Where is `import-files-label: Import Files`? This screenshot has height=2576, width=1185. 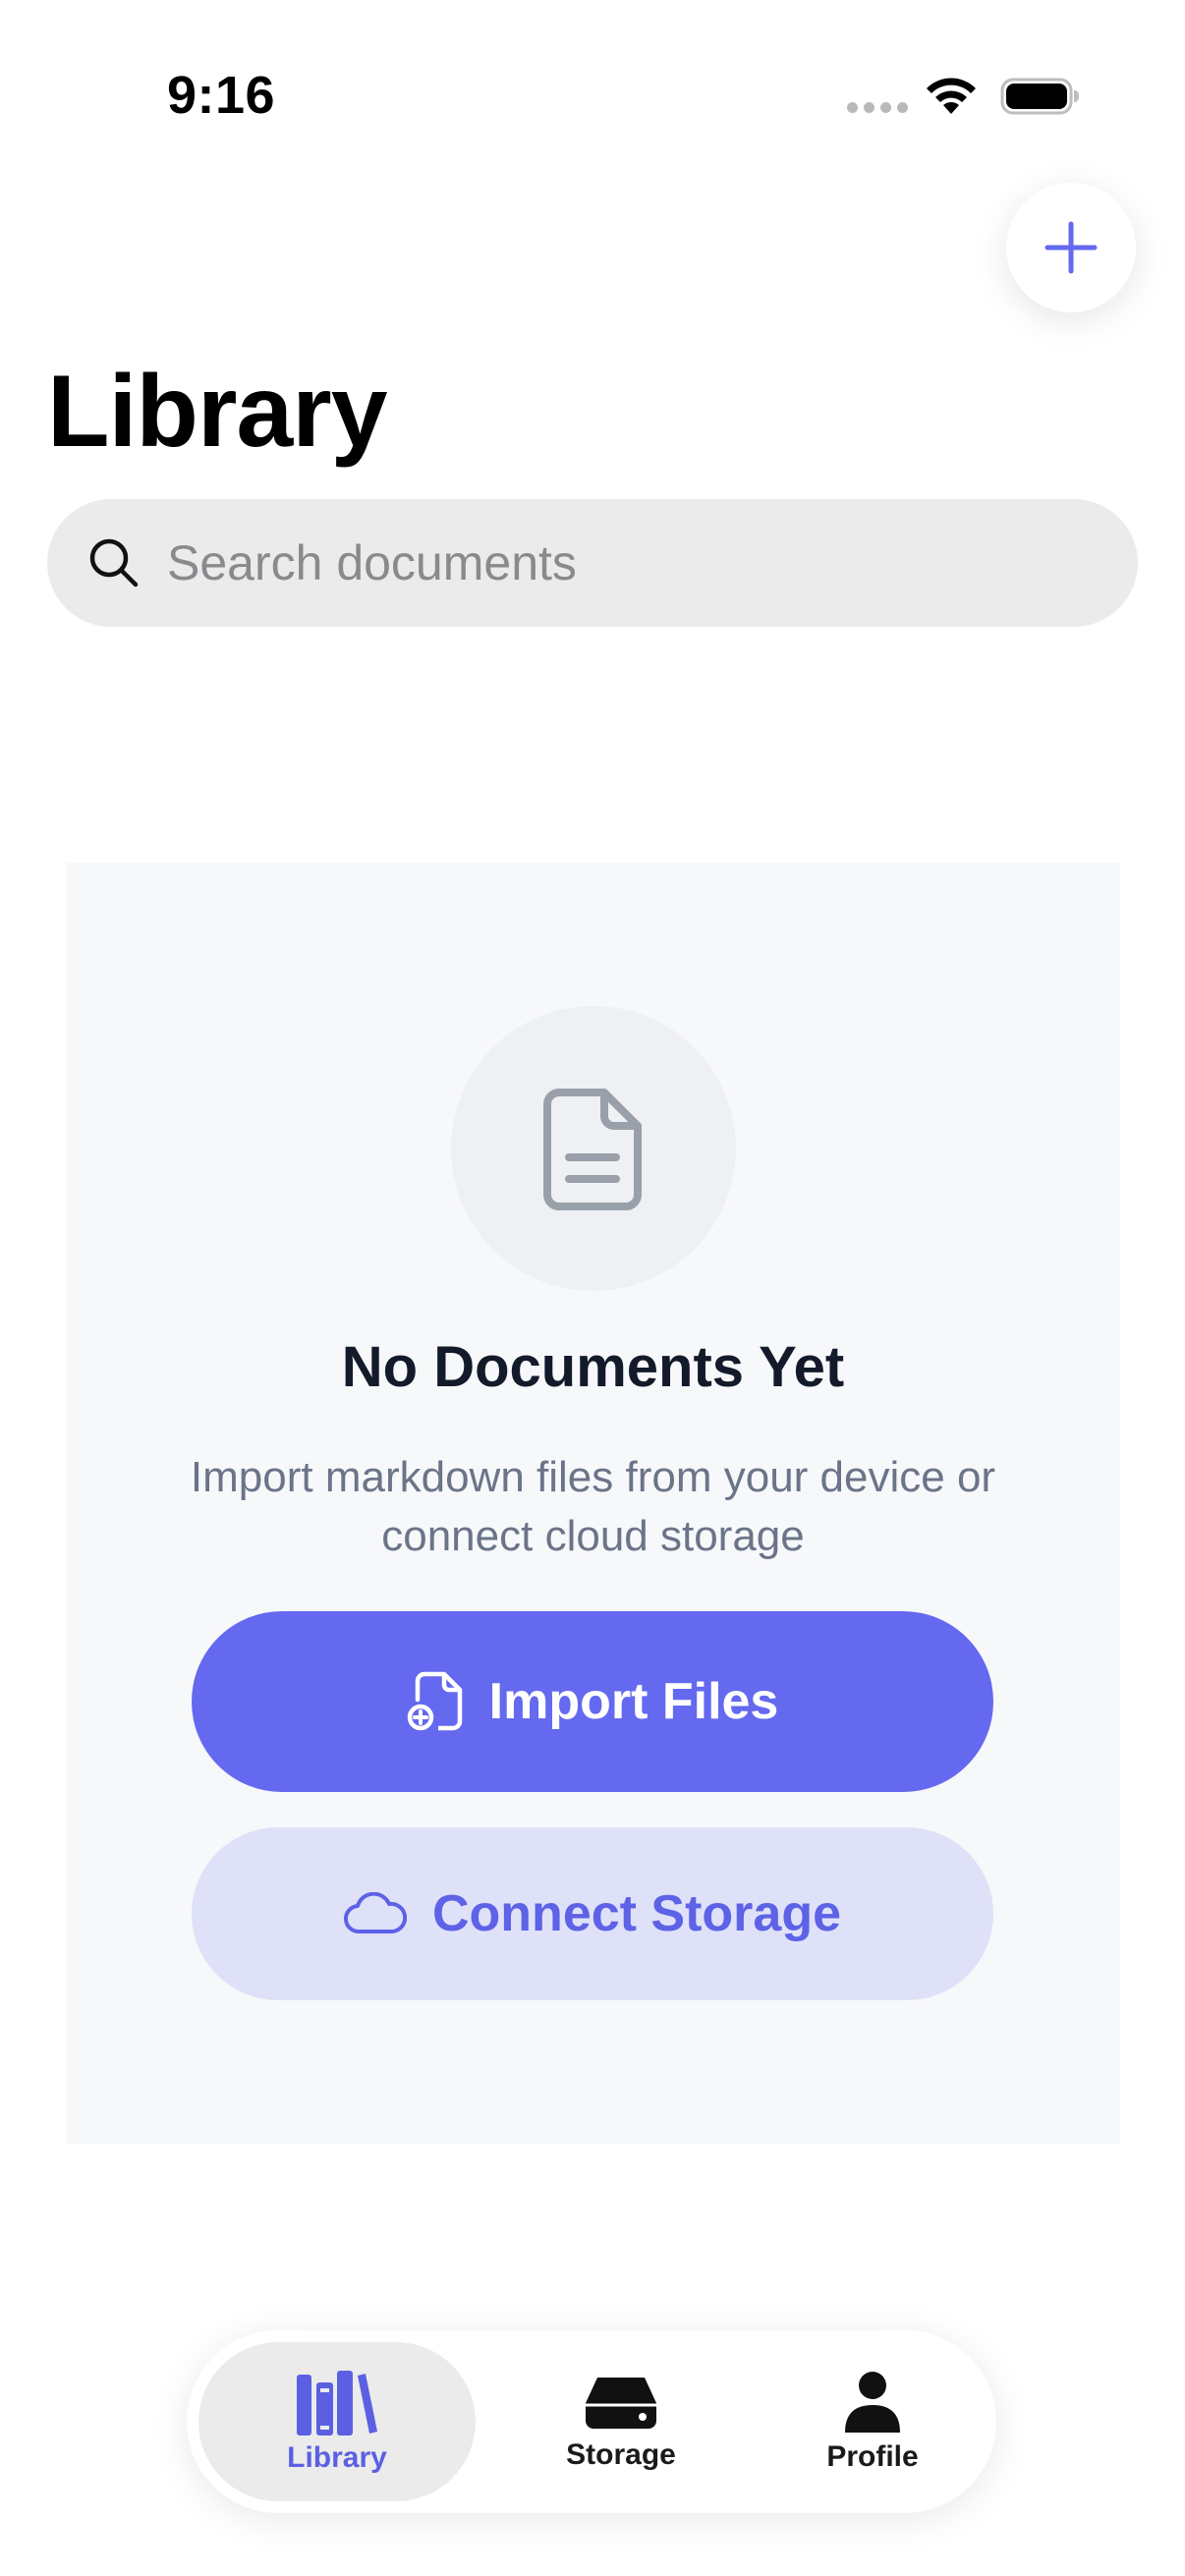
import-files-label: Import Files is located at coordinates (633, 1701).